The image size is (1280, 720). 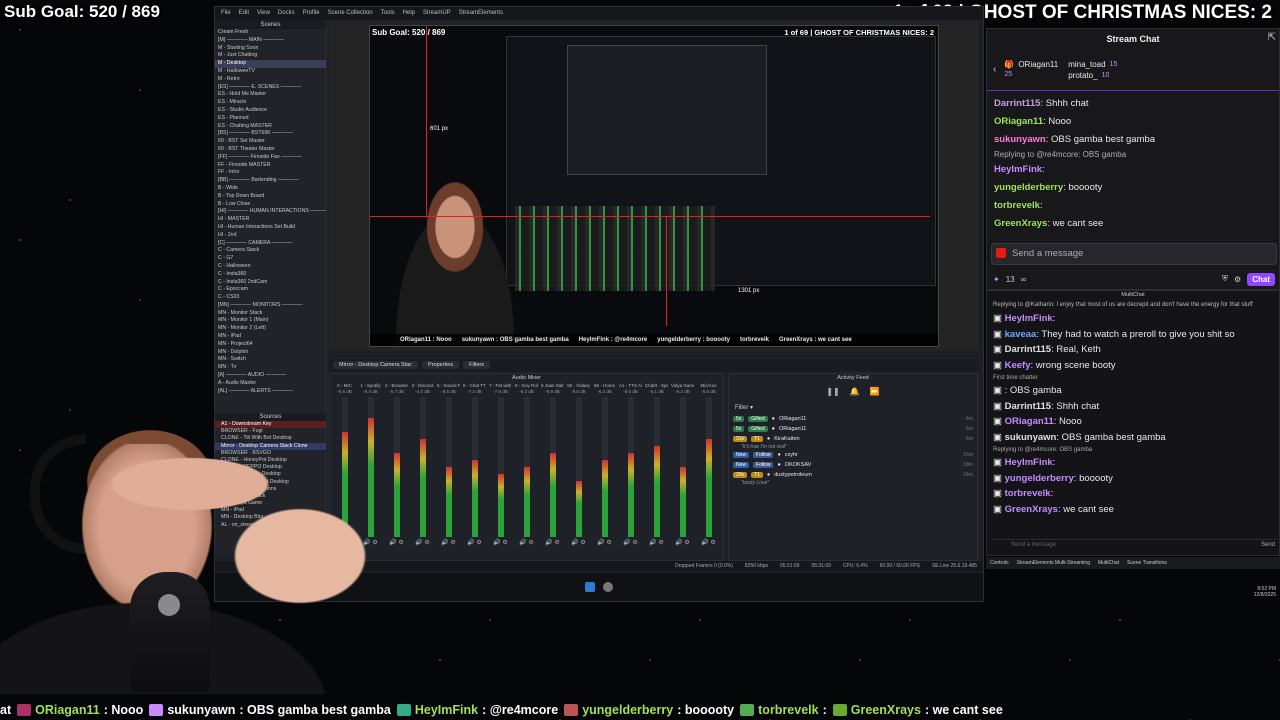 What do you see at coordinates (270, 329) in the screenshot?
I see `scene-item: MN - Monitor 2 (Left)` at bounding box center [270, 329].